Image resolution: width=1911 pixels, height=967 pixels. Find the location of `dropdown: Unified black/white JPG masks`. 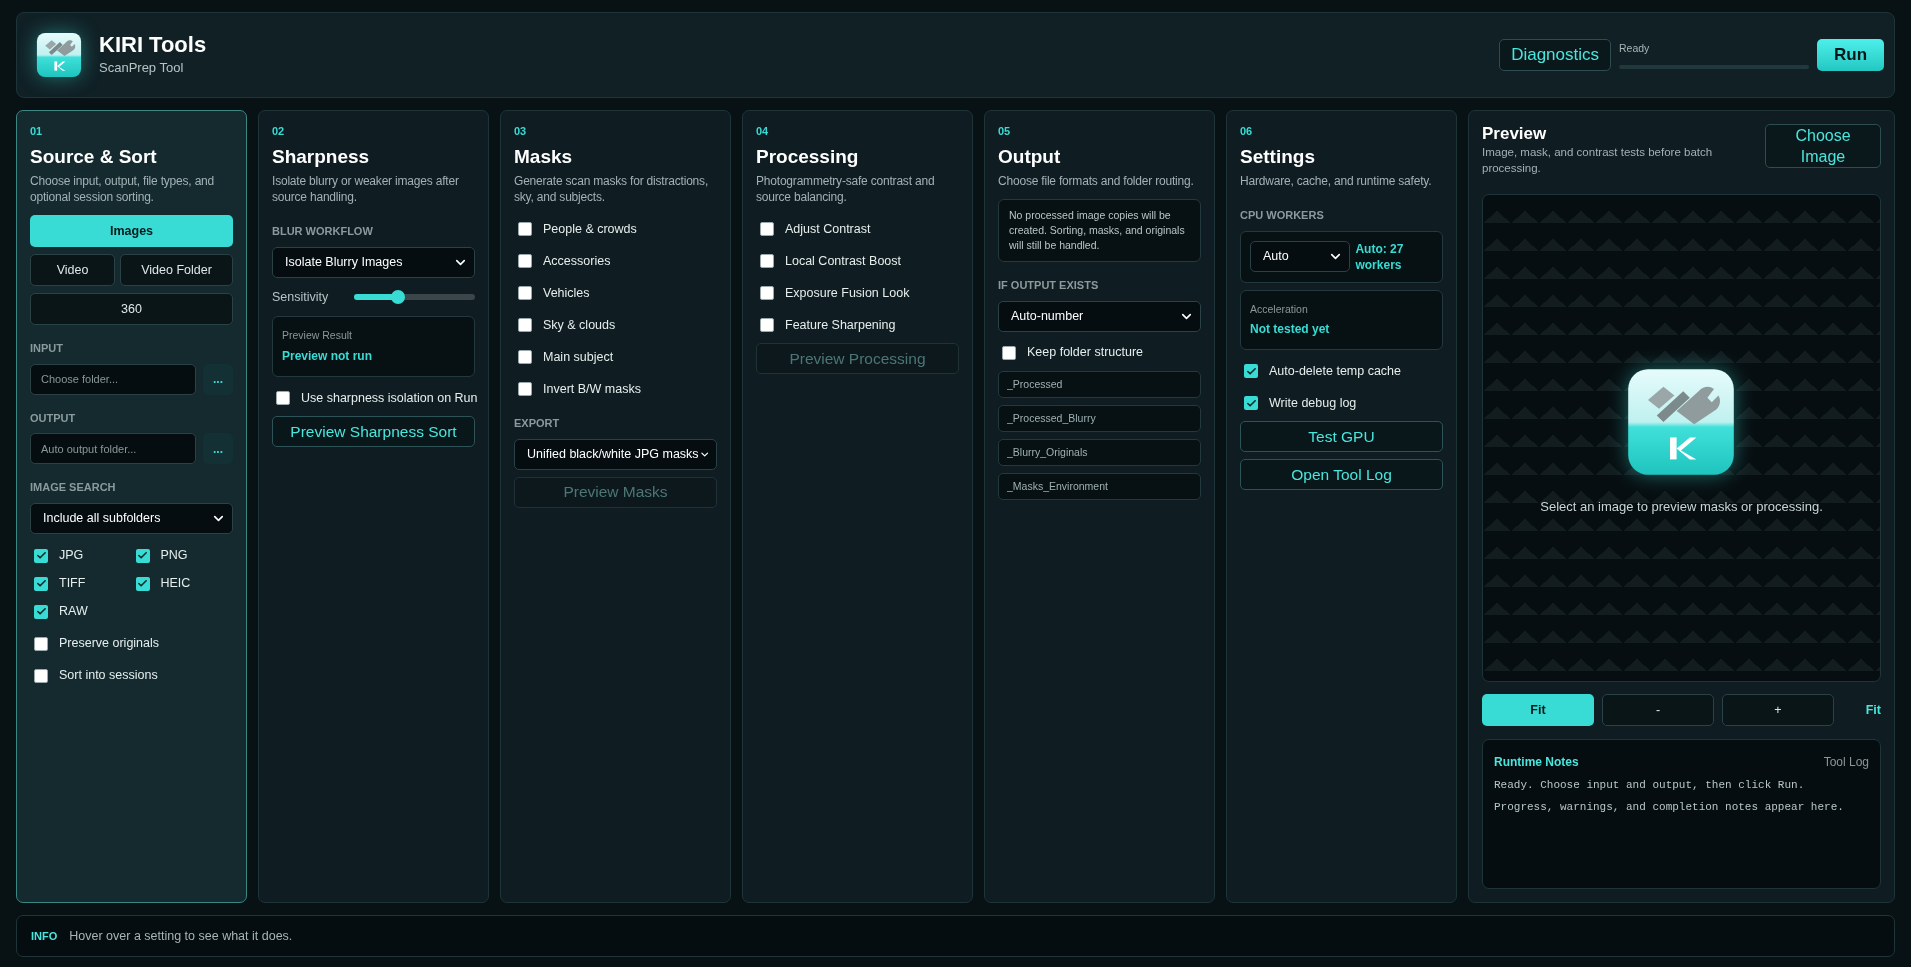

dropdown: Unified black/white JPG masks is located at coordinates (615, 454).